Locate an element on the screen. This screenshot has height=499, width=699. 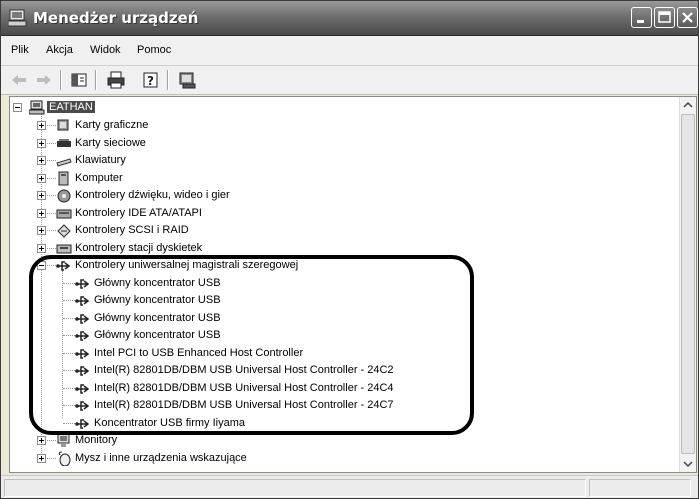
tree-category: Komputer is located at coordinates (236, 178).